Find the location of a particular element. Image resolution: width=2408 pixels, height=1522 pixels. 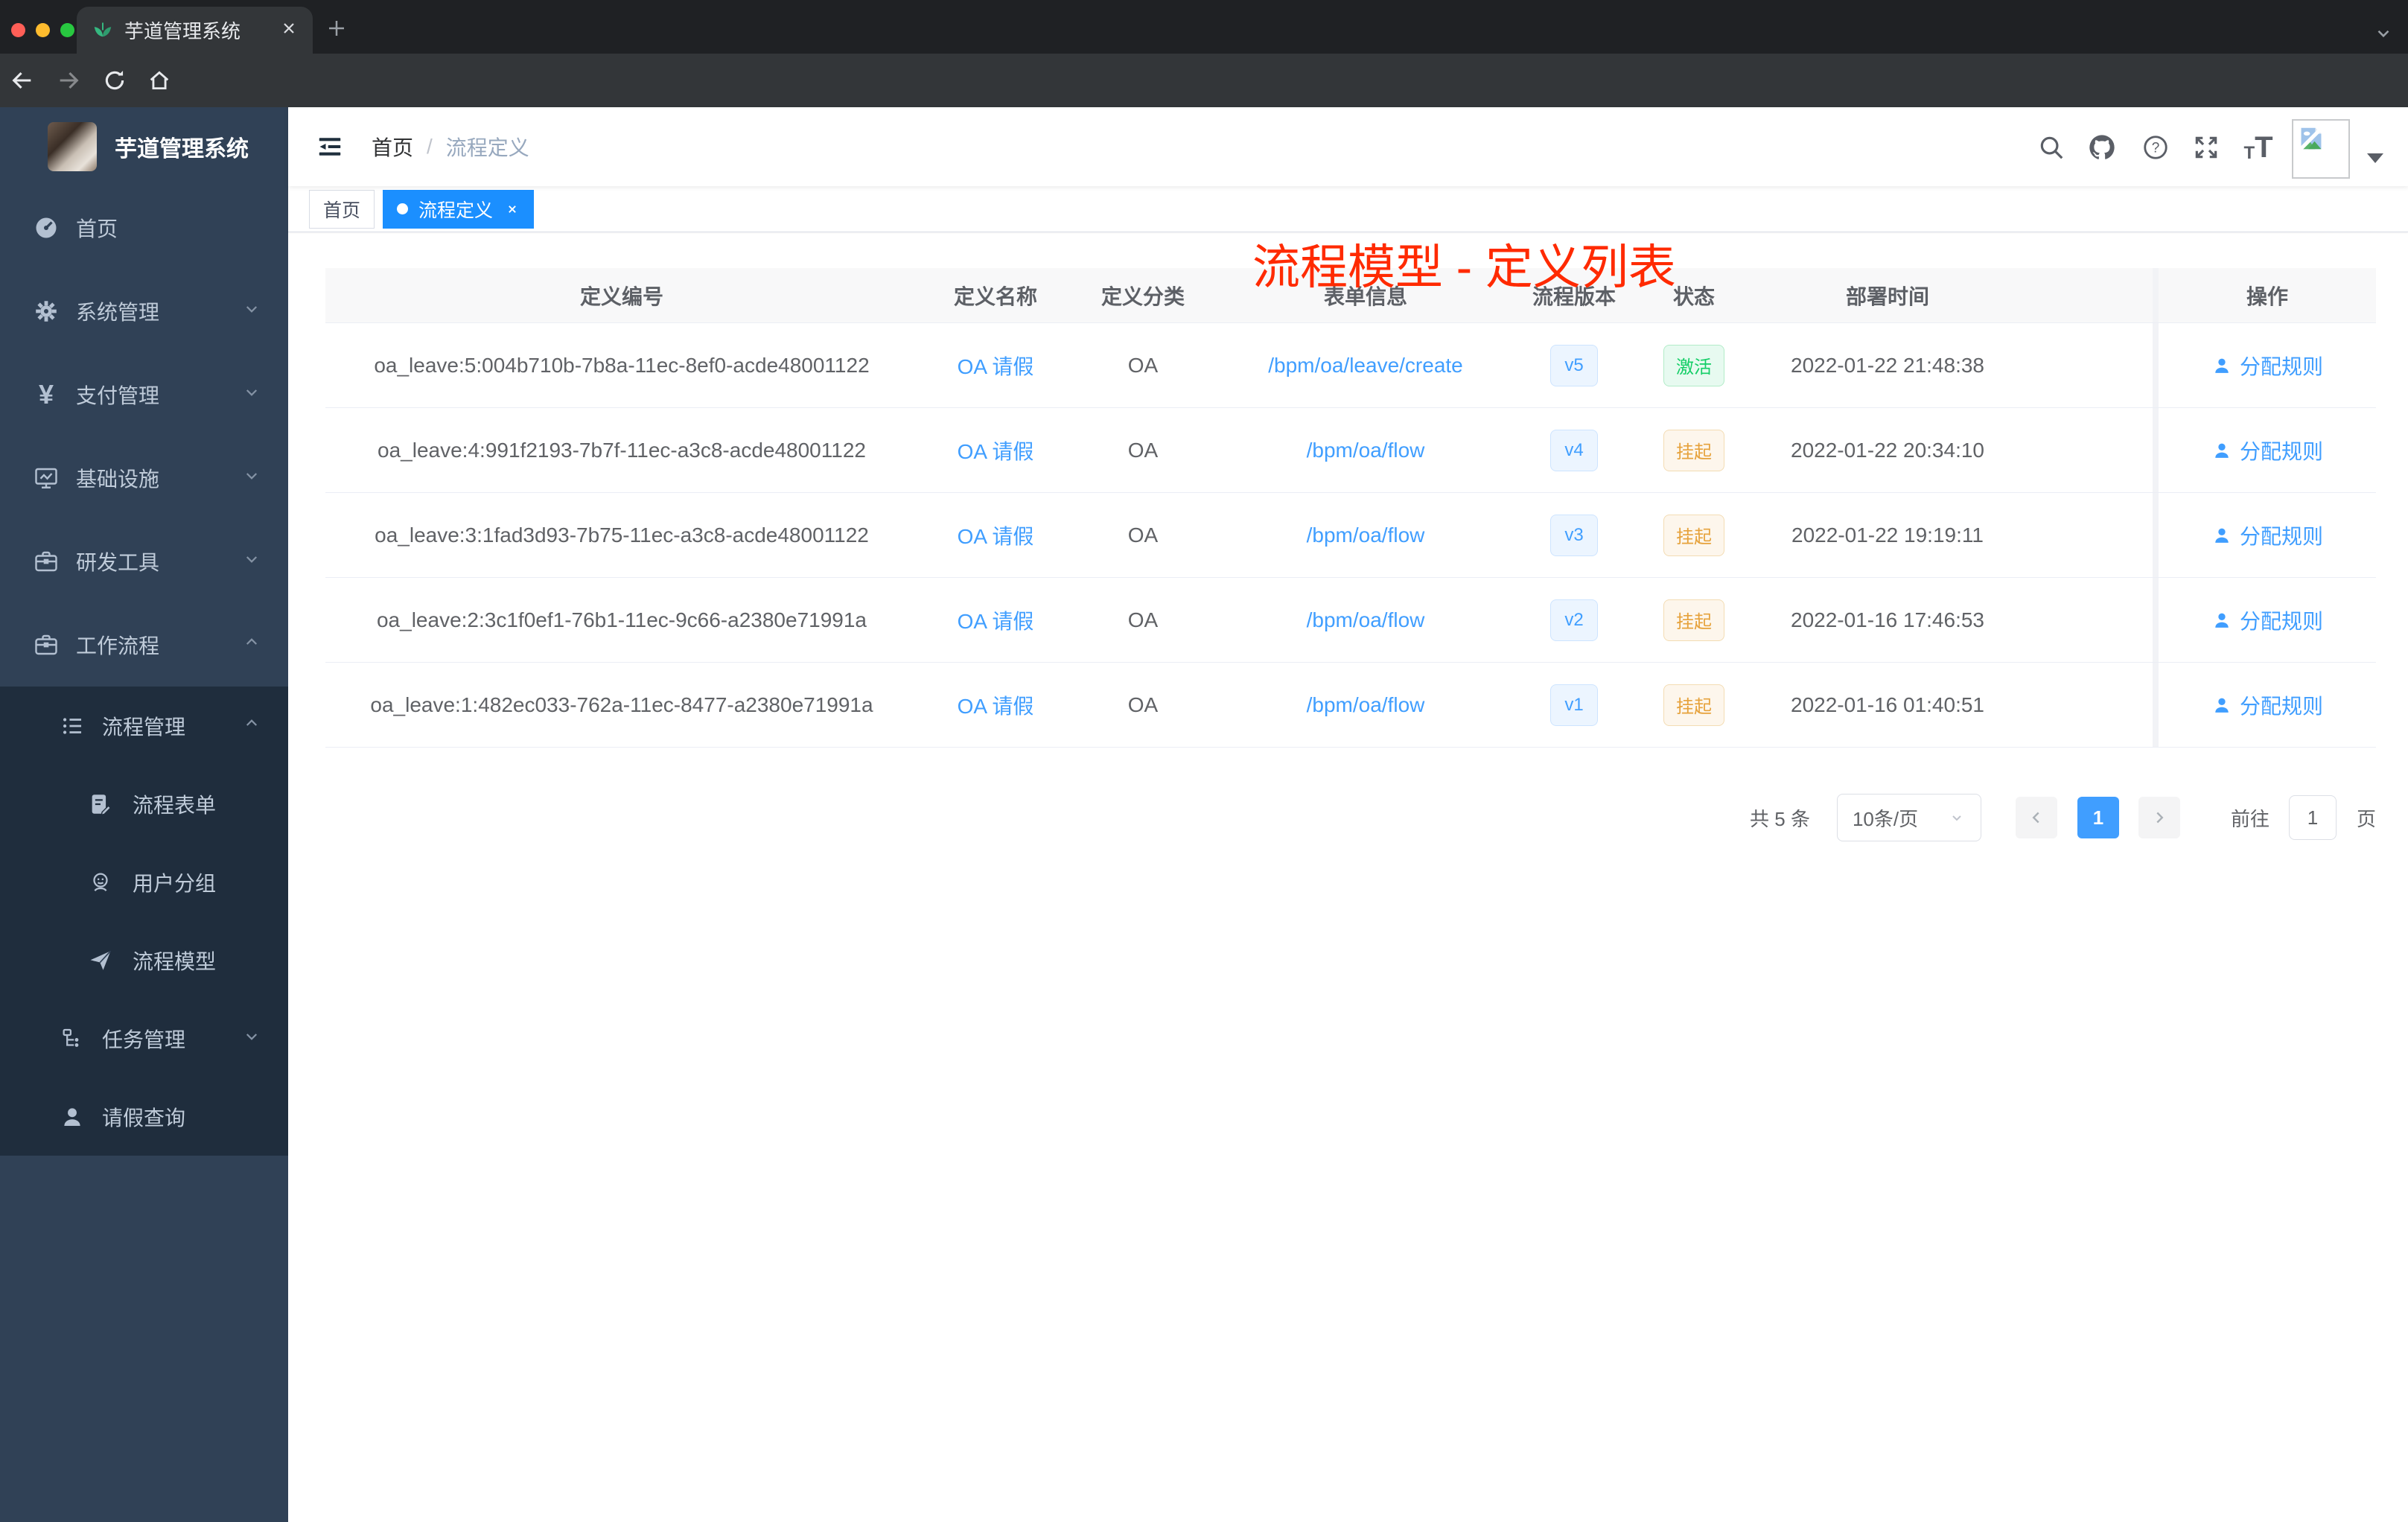

status-badge: 挂起 is located at coordinates (1693, 620).